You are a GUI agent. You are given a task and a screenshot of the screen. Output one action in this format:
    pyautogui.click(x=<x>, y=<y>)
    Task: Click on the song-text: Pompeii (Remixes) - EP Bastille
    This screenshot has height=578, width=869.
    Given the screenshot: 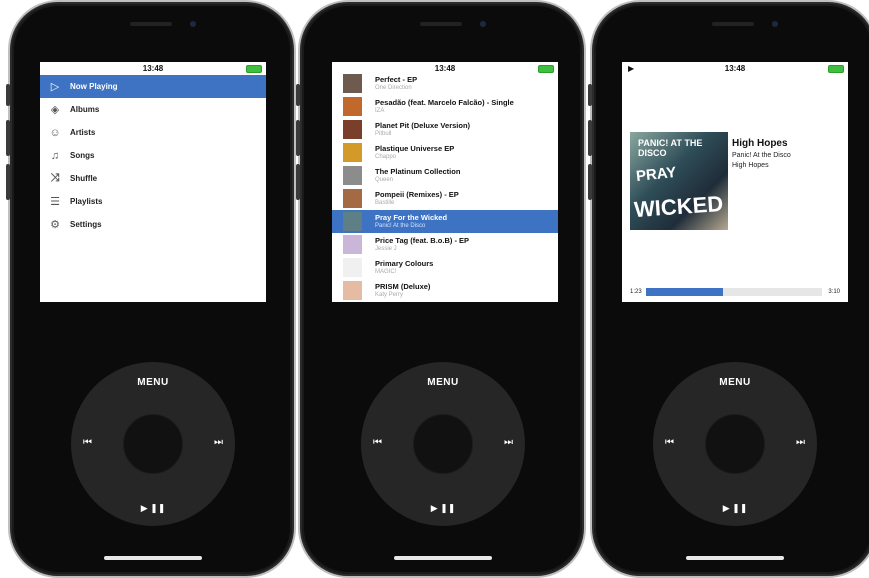 What is the action you would take?
    pyautogui.click(x=417, y=198)
    